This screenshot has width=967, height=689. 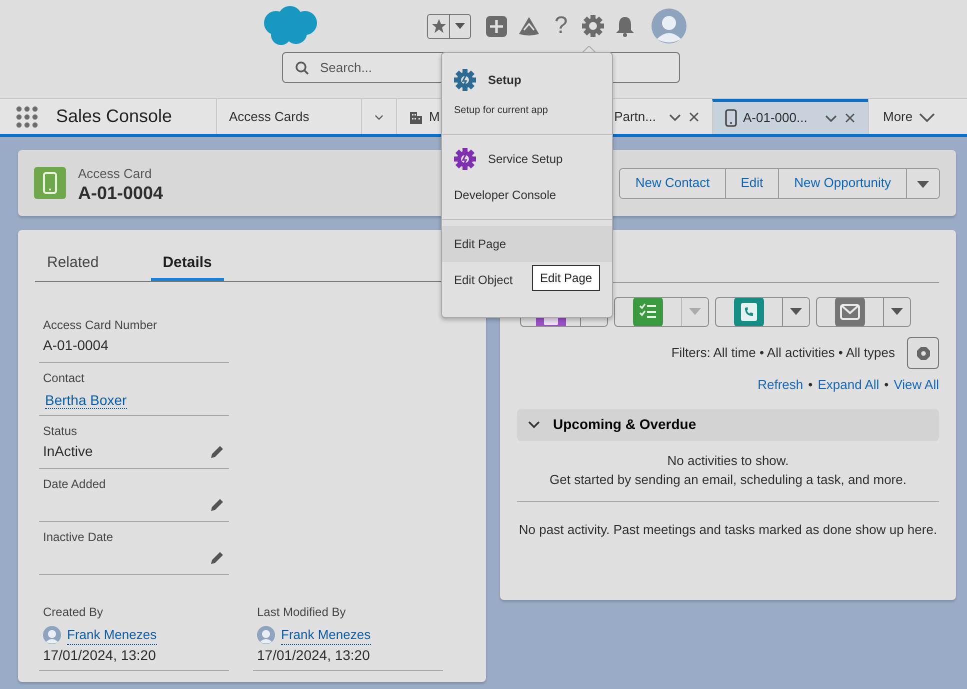 What do you see at coordinates (78, 537) in the screenshot?
I see `field-label: Inactive Date` at bounding box center [78, 537].